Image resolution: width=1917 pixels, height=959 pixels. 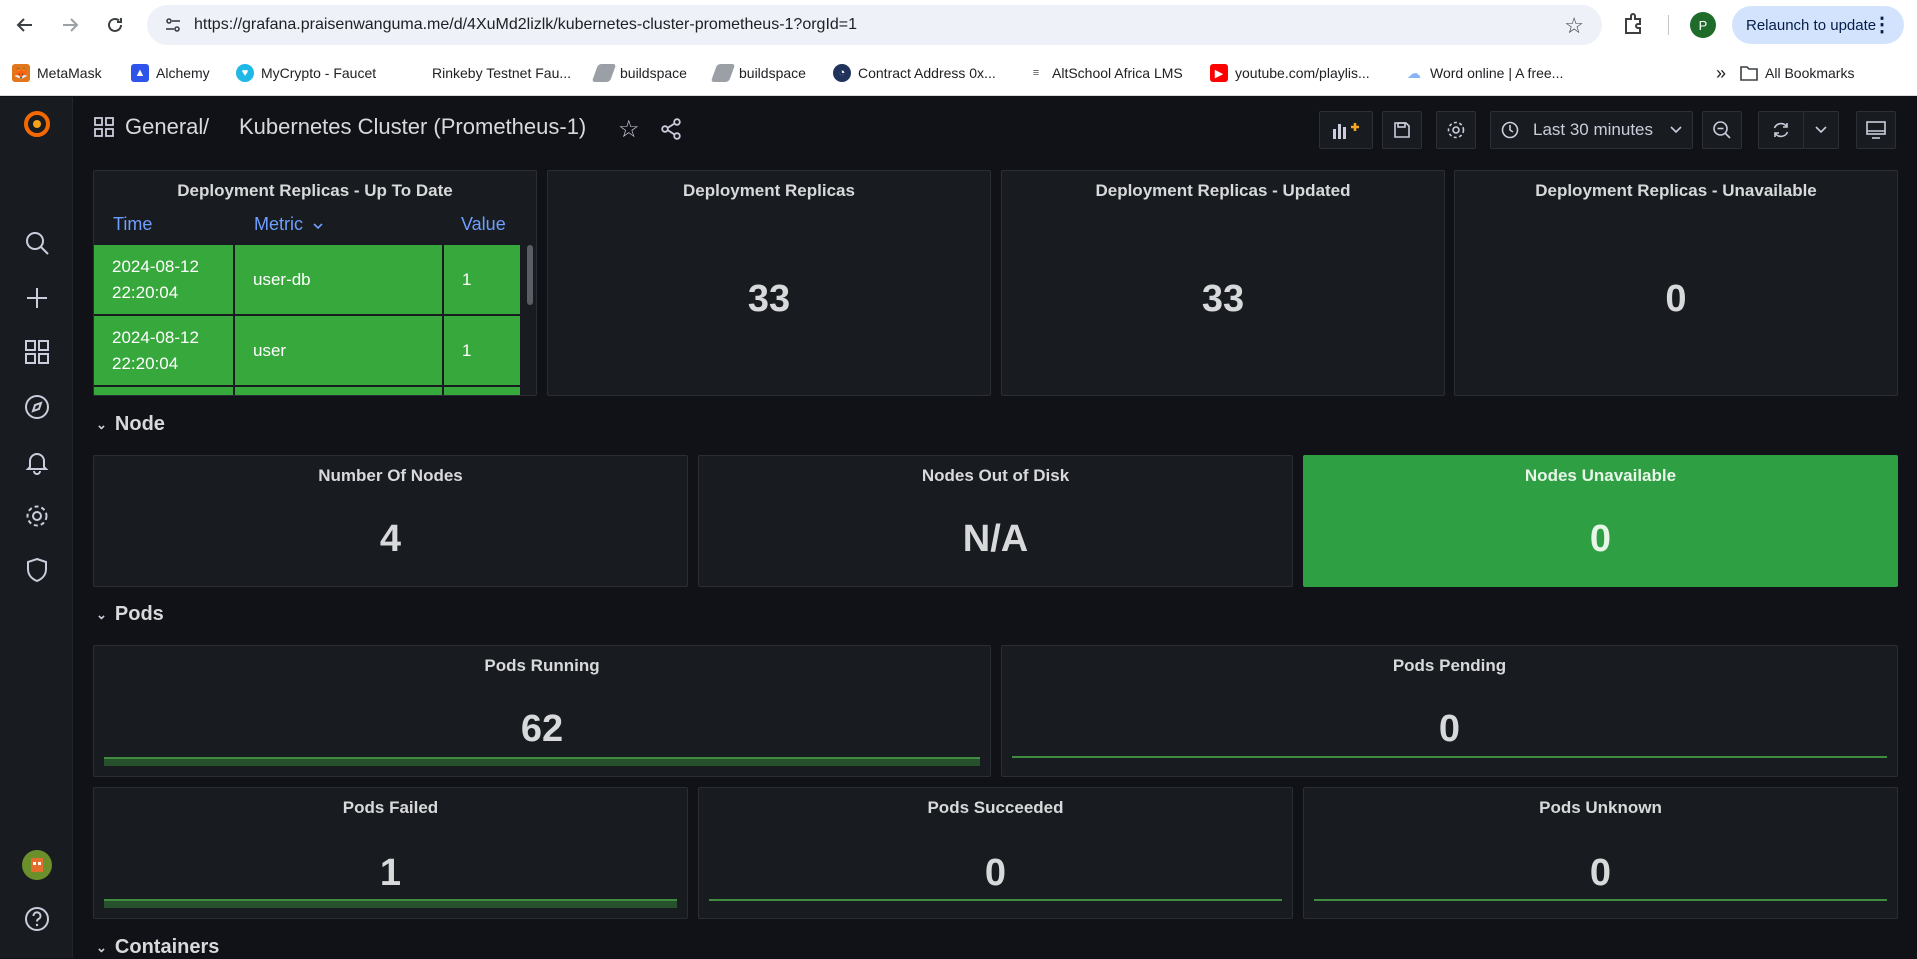 What do you see at coordinates (25, 25) in the screenshot?
I see `back-arrow-icon` at bounding box center [25, 25].